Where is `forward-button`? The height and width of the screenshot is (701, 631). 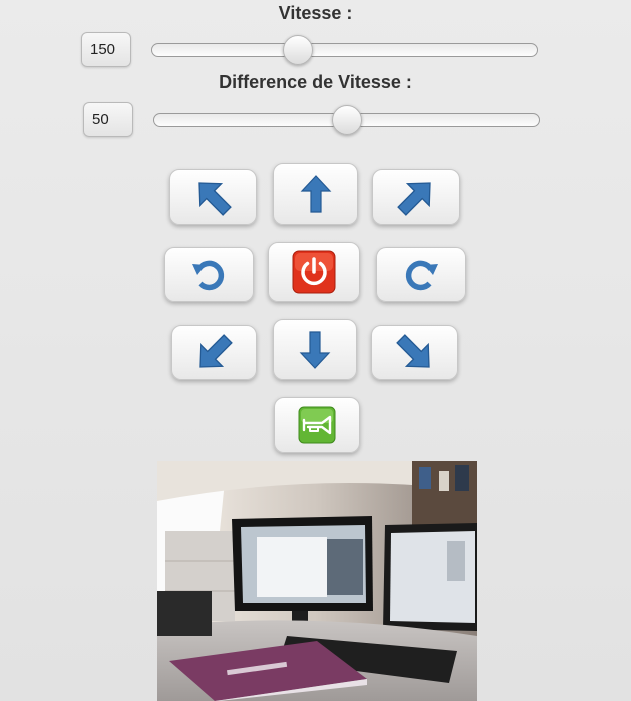
forward-button is located at coordinates (315, 194).